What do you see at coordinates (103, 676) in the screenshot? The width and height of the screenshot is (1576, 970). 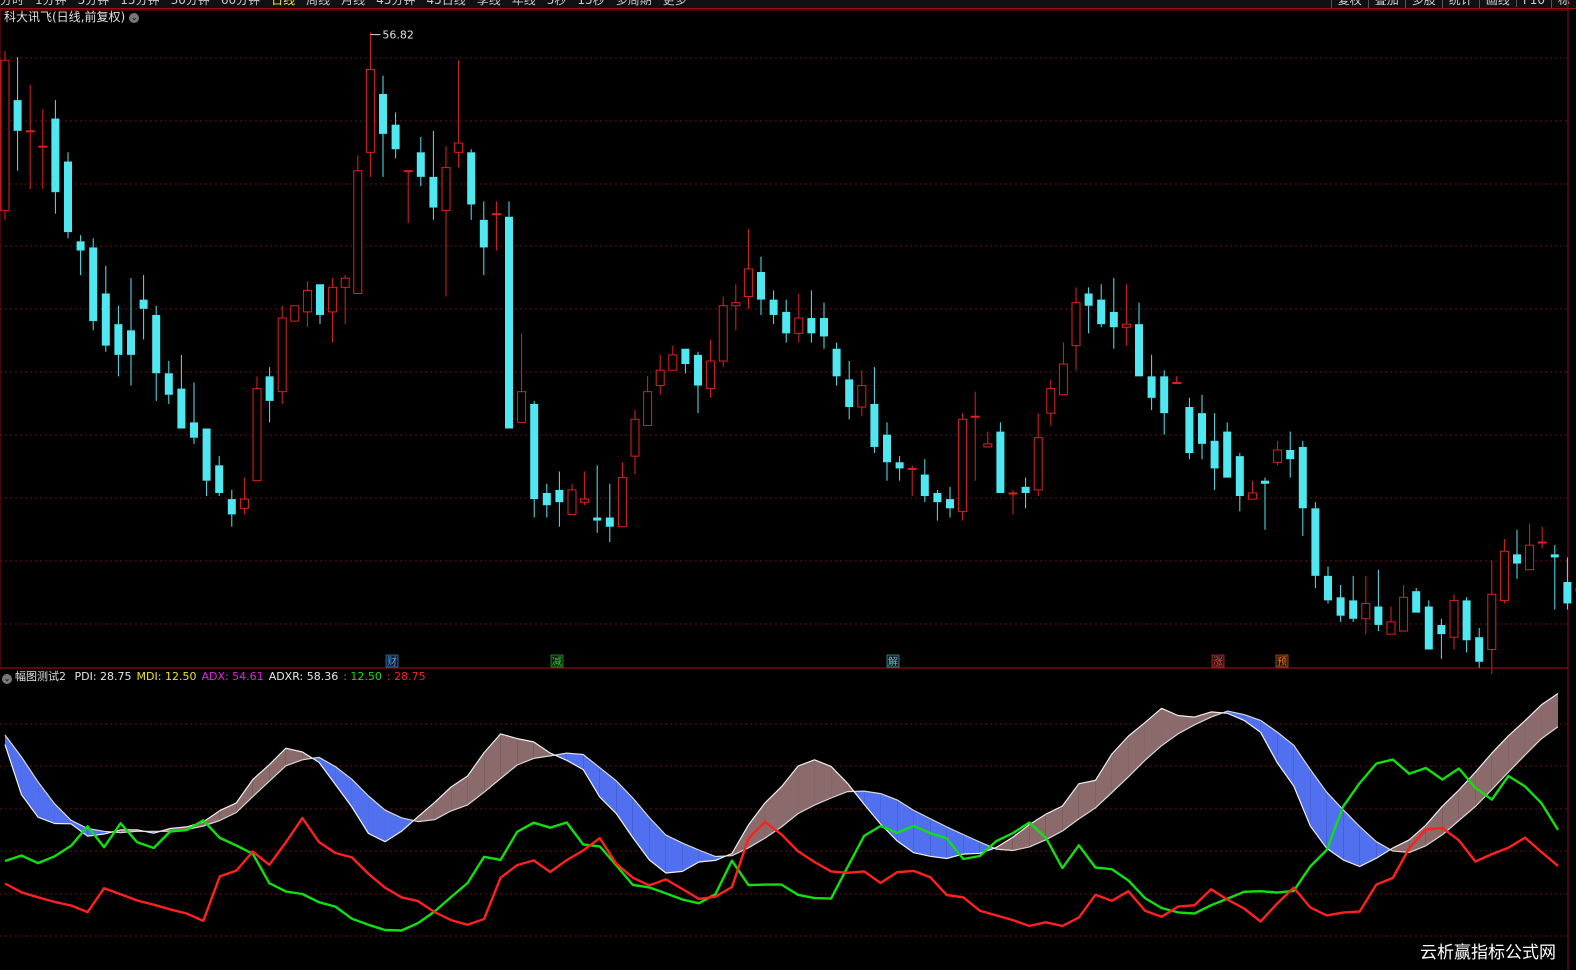 I see `legend-item: PDI: 28.75` at bounding box center [103, 676].